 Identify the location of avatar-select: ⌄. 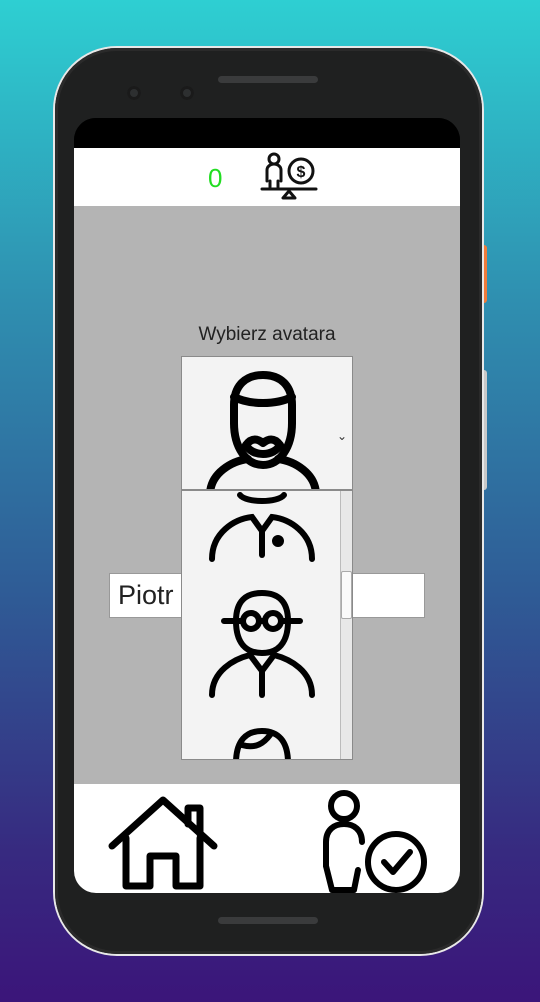
(267, 423).